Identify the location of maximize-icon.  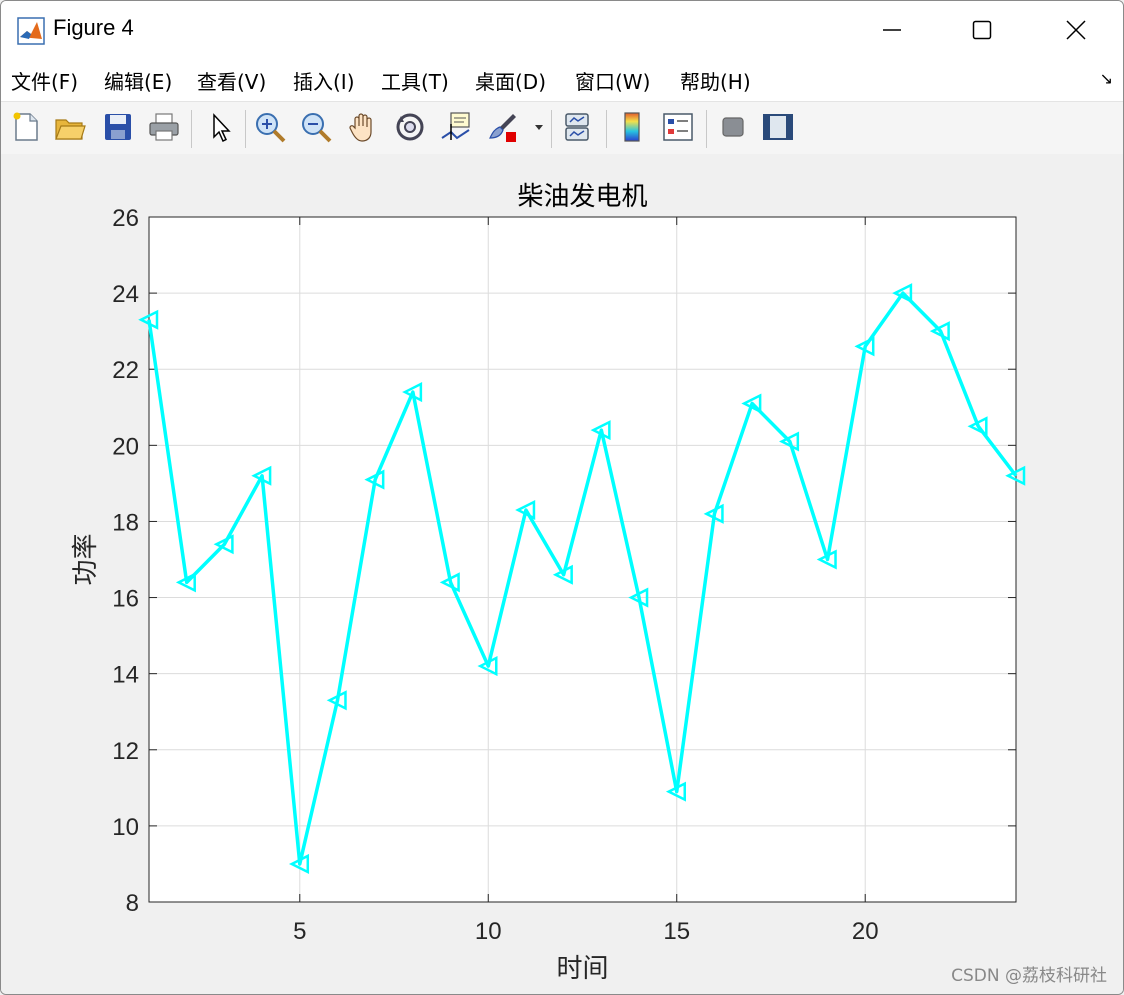
(982, 30).